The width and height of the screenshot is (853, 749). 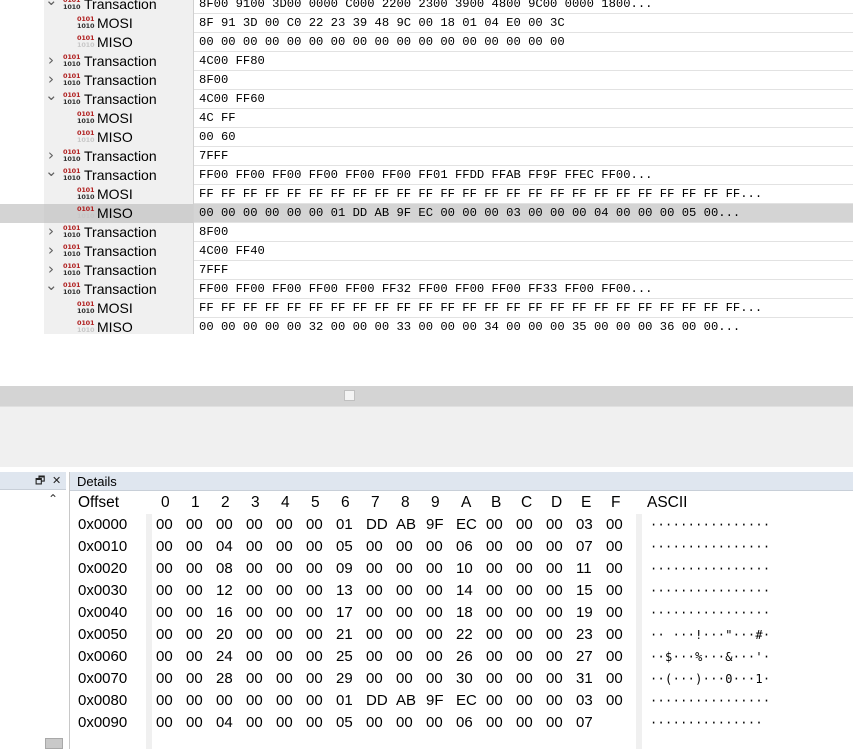 What do you see at coordinates (426, 137) in the screenshot?
I see `miso-row: 0101 1010 MISO 00 60` at bounding box center [426, 137].